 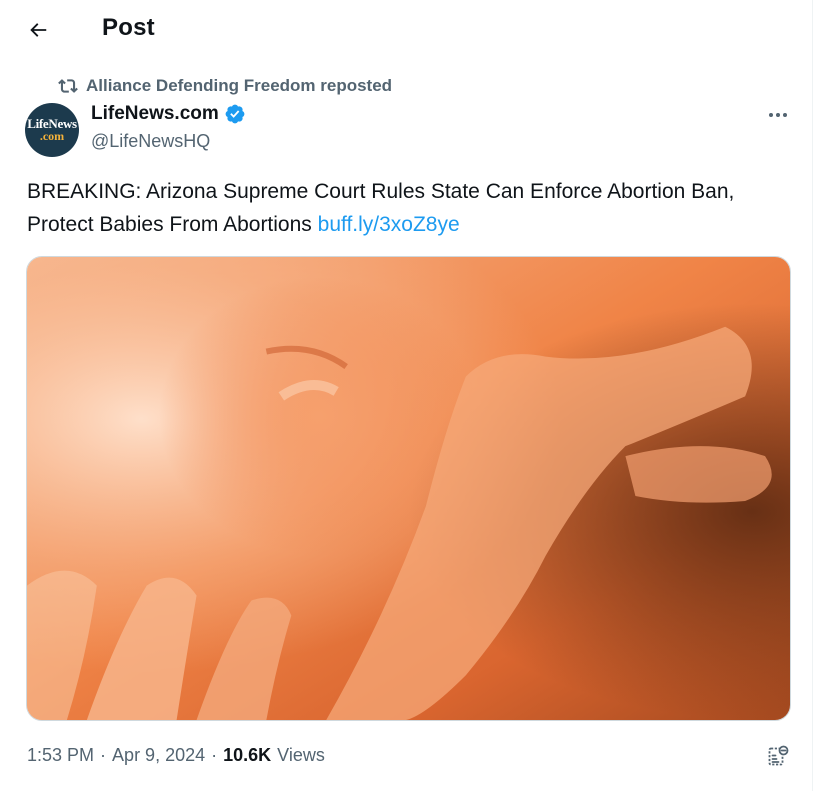 I want to click on post-time: 1:53 PM, so click(x=60, y=755).